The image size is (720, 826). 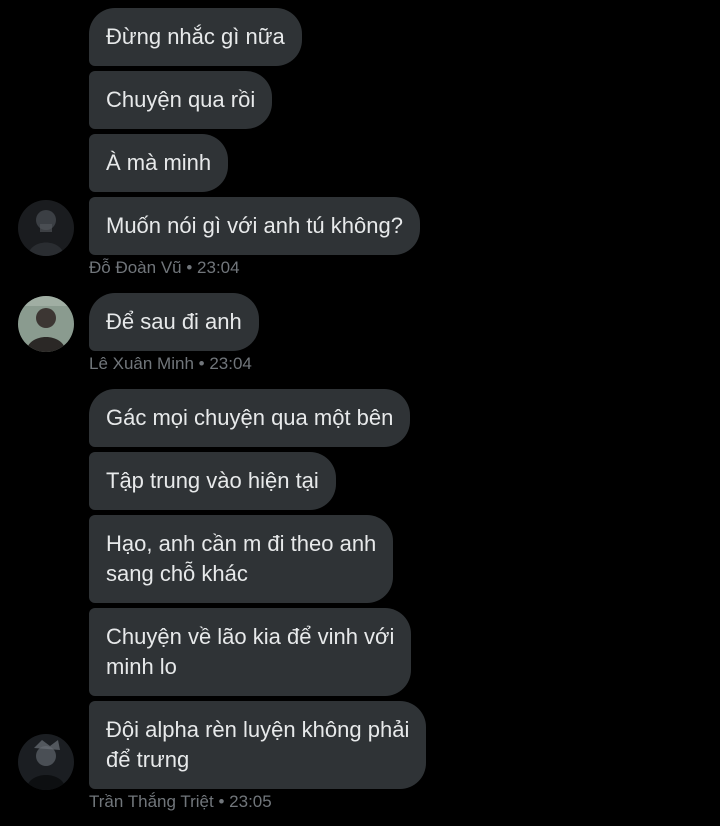 I want to click on message-bubble: Gác mọi chuyện qua một bên, so click(x=250, y=418).